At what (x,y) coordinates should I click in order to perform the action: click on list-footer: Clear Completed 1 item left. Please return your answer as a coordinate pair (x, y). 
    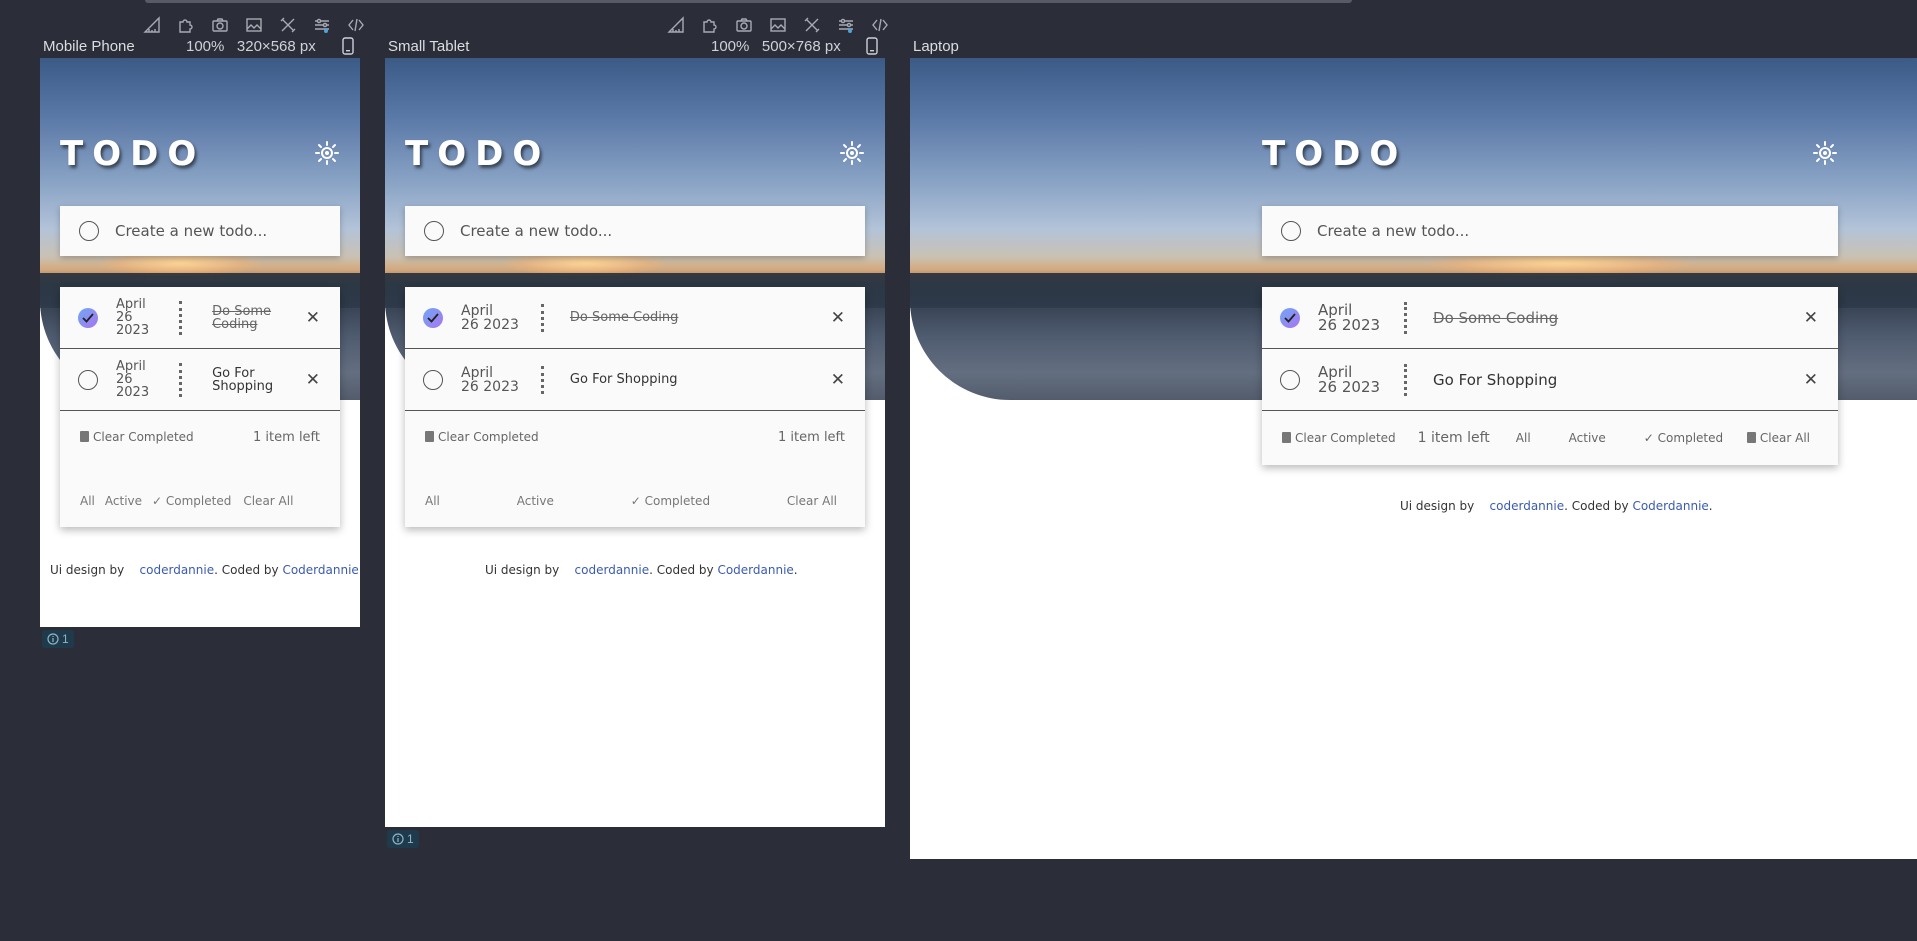
    Looking at the image, I should click on (200, 437).